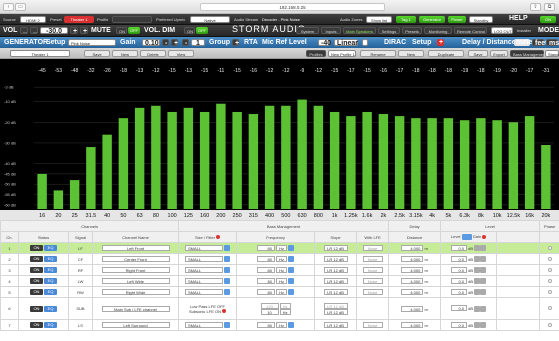  What do you see at coordinates (8, 7) in the screenshot?
I see `back-button: ‹` at bounding box center [8, 7].